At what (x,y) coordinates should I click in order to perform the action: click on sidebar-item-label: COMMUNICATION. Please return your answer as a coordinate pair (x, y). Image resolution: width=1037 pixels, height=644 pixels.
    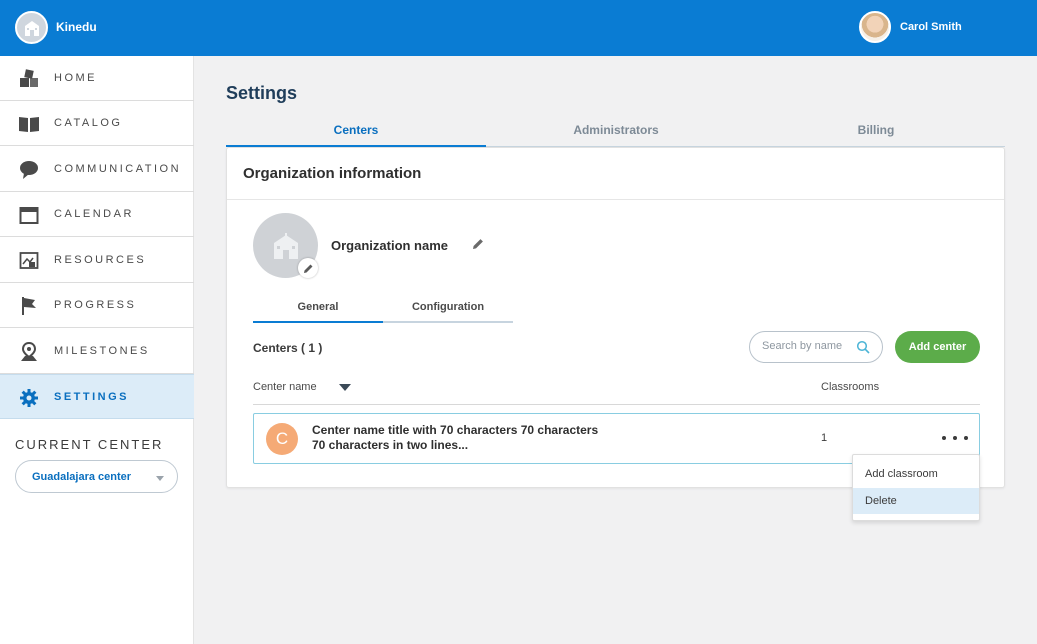
    Looking at the image, I should click on (118, 169).